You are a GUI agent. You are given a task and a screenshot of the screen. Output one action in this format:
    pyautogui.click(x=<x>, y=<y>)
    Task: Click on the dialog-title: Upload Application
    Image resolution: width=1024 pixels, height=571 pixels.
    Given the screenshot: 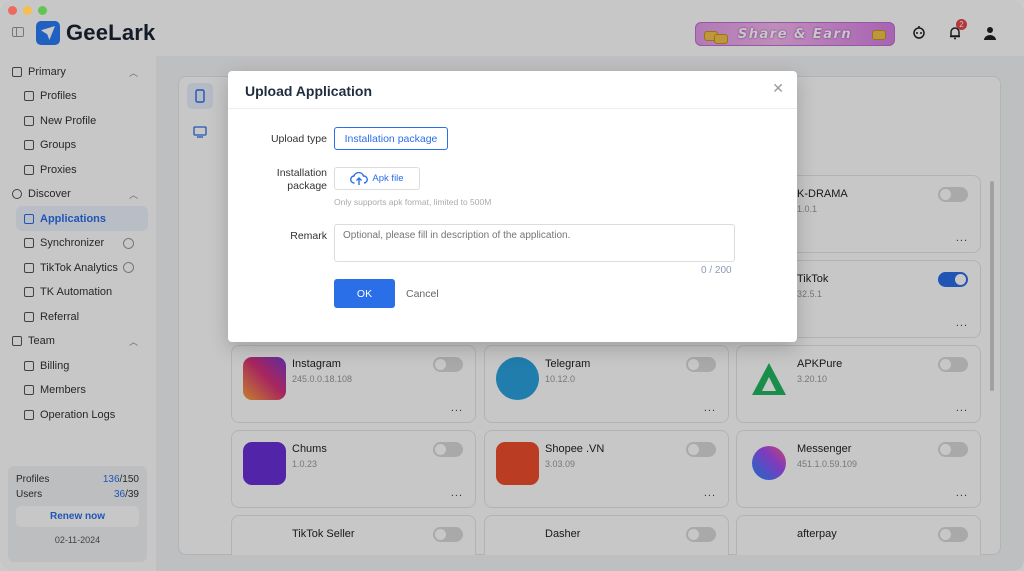 What is the action you would take?
    pyautogui.click(x=309, y=91)
    